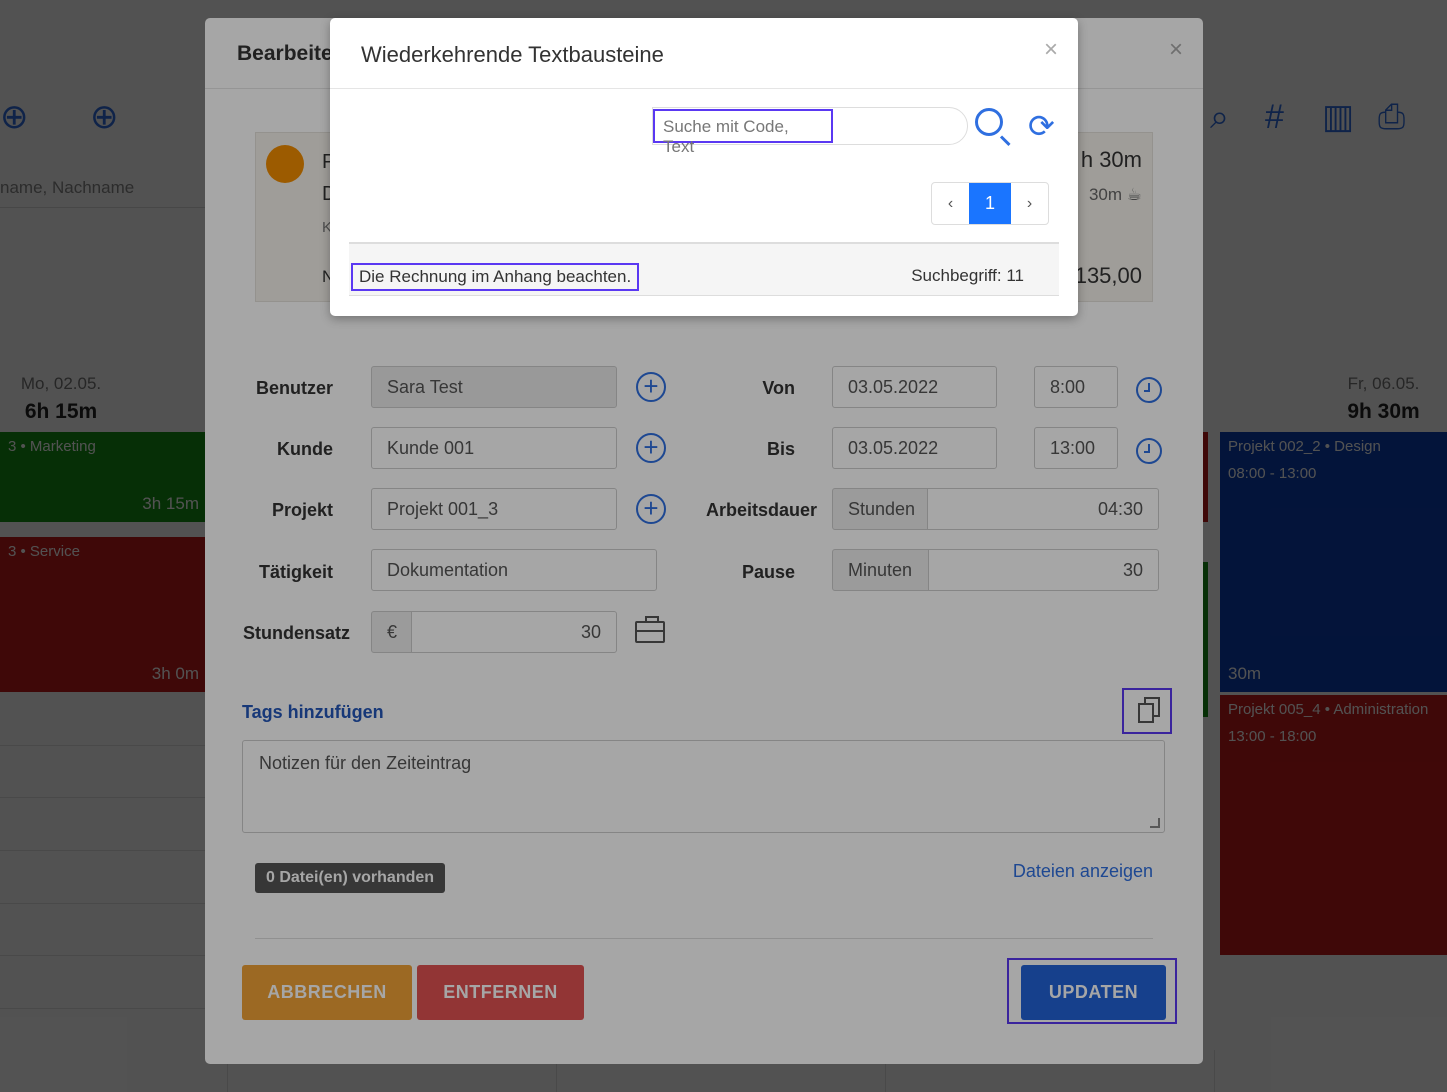 This screenshot has width=1447, height=1092. Describe the element at coordinates (1041, 126) in the screenshot. I see `refresh-icon: ⟳` at that location.